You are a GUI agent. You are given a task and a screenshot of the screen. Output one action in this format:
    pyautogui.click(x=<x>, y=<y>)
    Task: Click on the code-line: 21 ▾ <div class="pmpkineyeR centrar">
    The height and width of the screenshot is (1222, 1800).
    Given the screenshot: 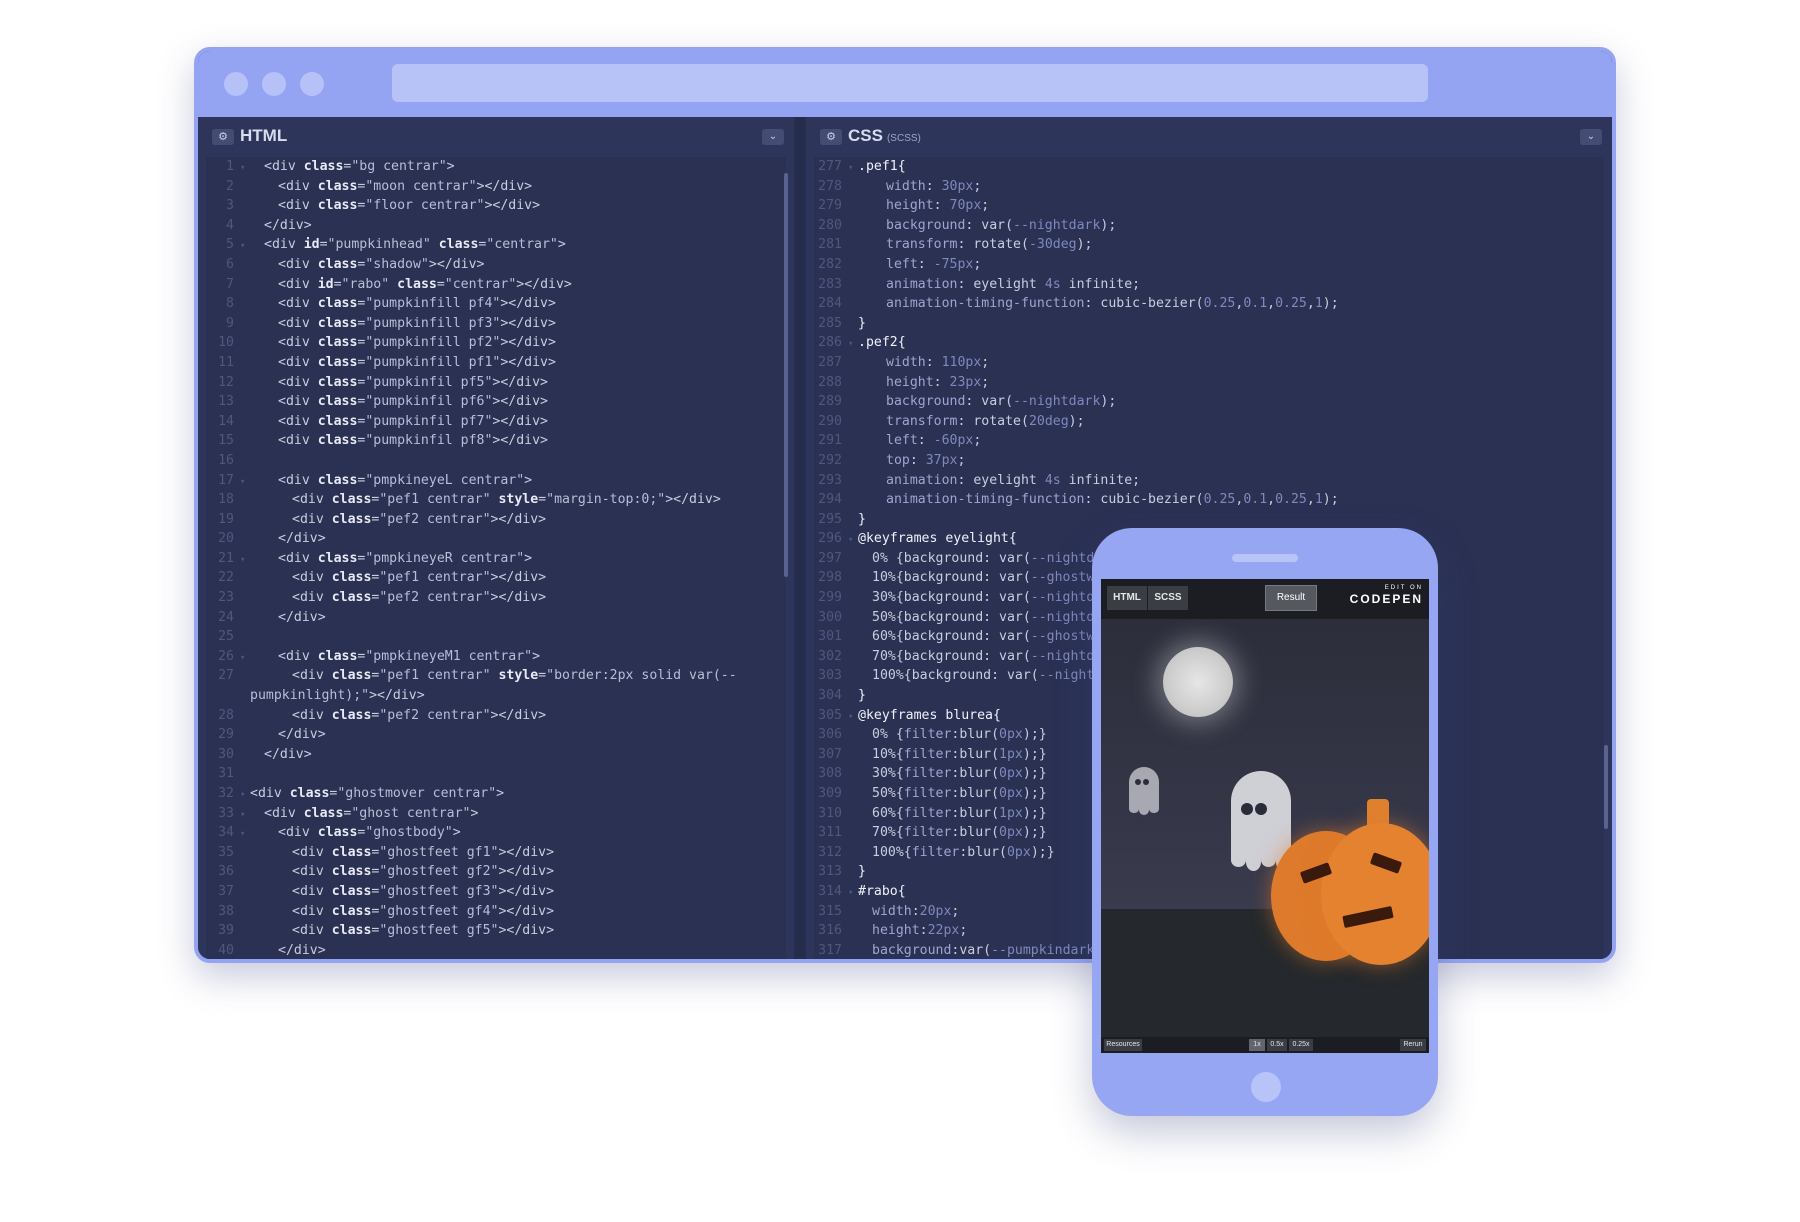 What is the action you would take?
    pyautogui.click(x=496, y=559)
    